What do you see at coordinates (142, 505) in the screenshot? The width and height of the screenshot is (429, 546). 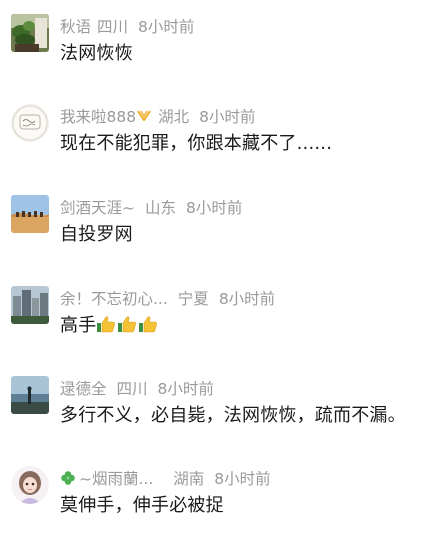 I see `comment-text: 莫伸手，伸手必被捉` at bounding box center [142, 505].